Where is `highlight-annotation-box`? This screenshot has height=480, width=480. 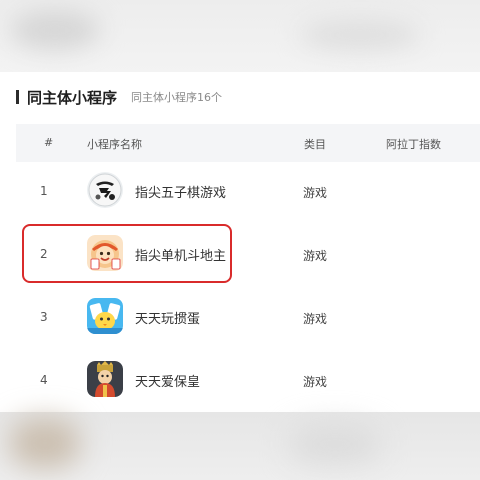 highlight-annotation-box is located at coordinates (127, 253).